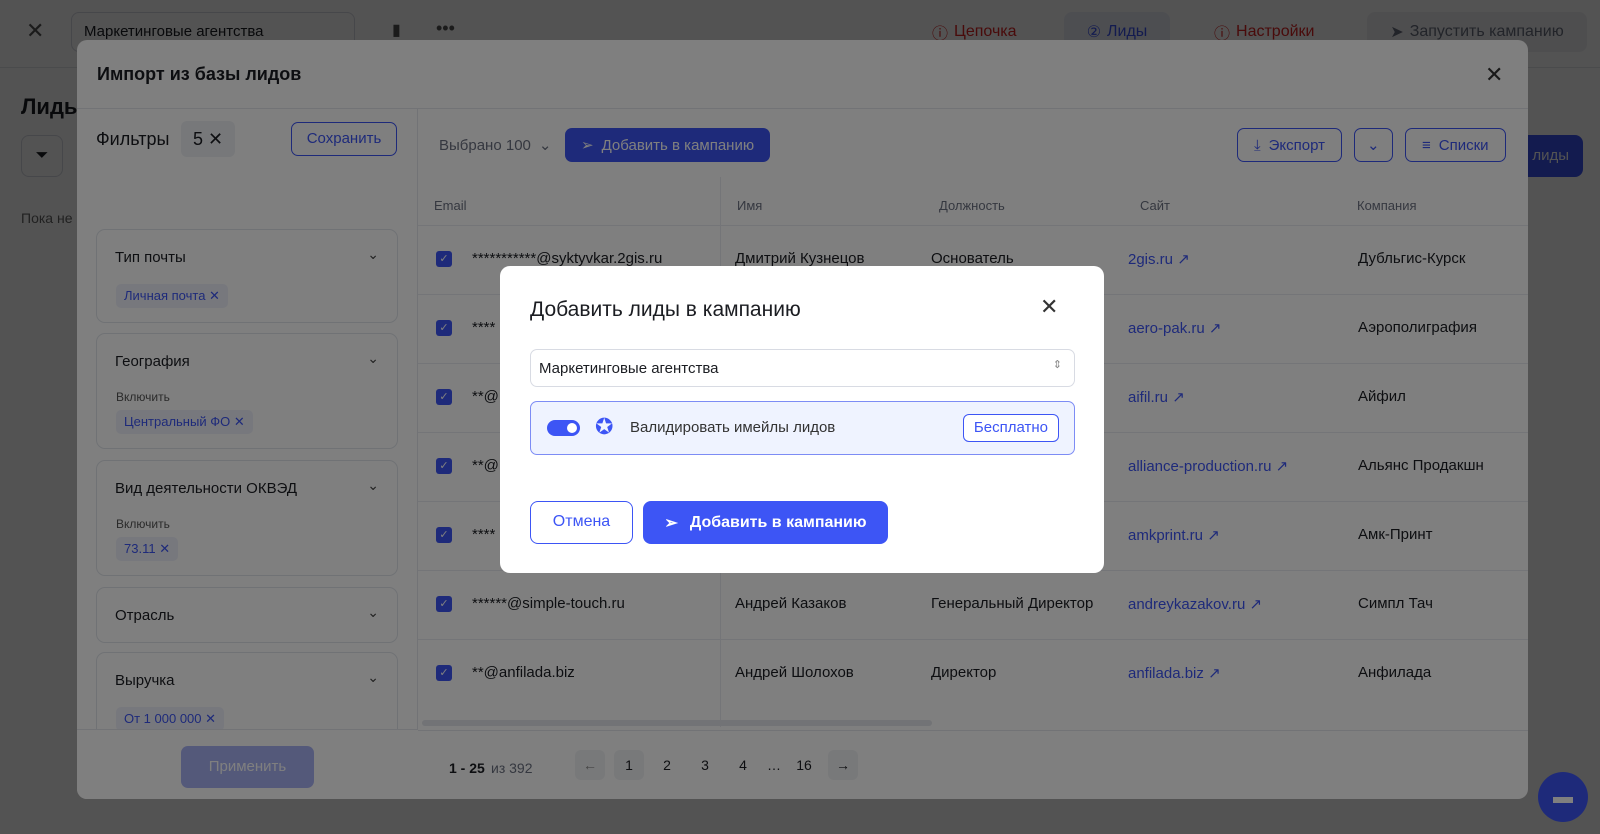 This screenshot has height=834, width=1600. I want to click on cancel-button: Отмена, so click(581, 522).